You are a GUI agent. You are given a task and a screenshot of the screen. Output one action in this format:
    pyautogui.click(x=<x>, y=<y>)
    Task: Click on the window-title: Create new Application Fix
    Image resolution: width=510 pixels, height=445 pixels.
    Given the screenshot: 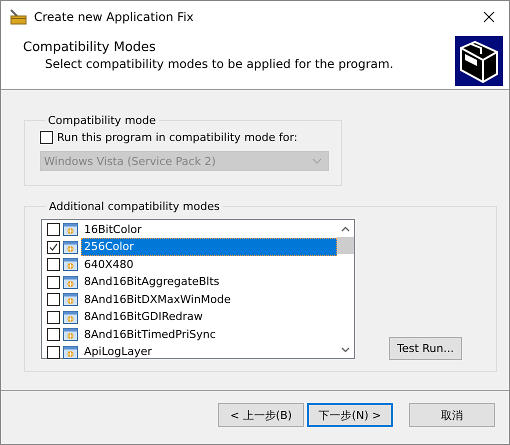 What is the action you would take?
    pyautogui.click(x=114, y=17)
    